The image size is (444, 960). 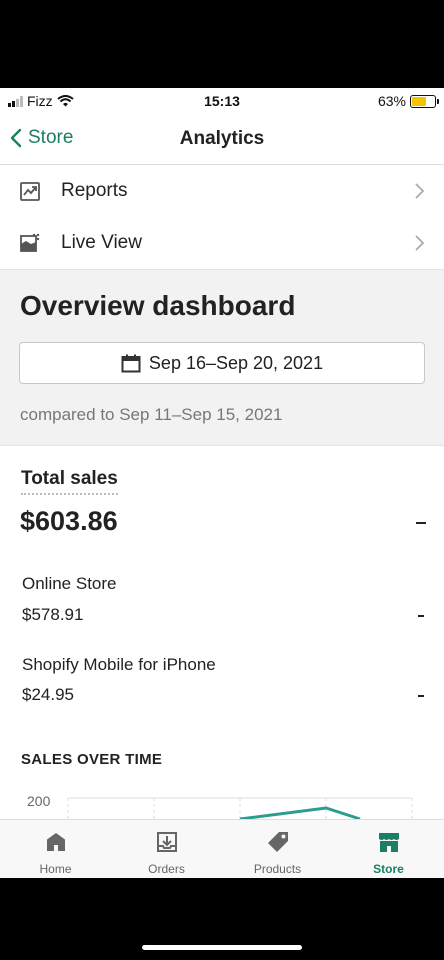 I want to click on navigation-bar: Store Analytics, so click(x=222, y=139).